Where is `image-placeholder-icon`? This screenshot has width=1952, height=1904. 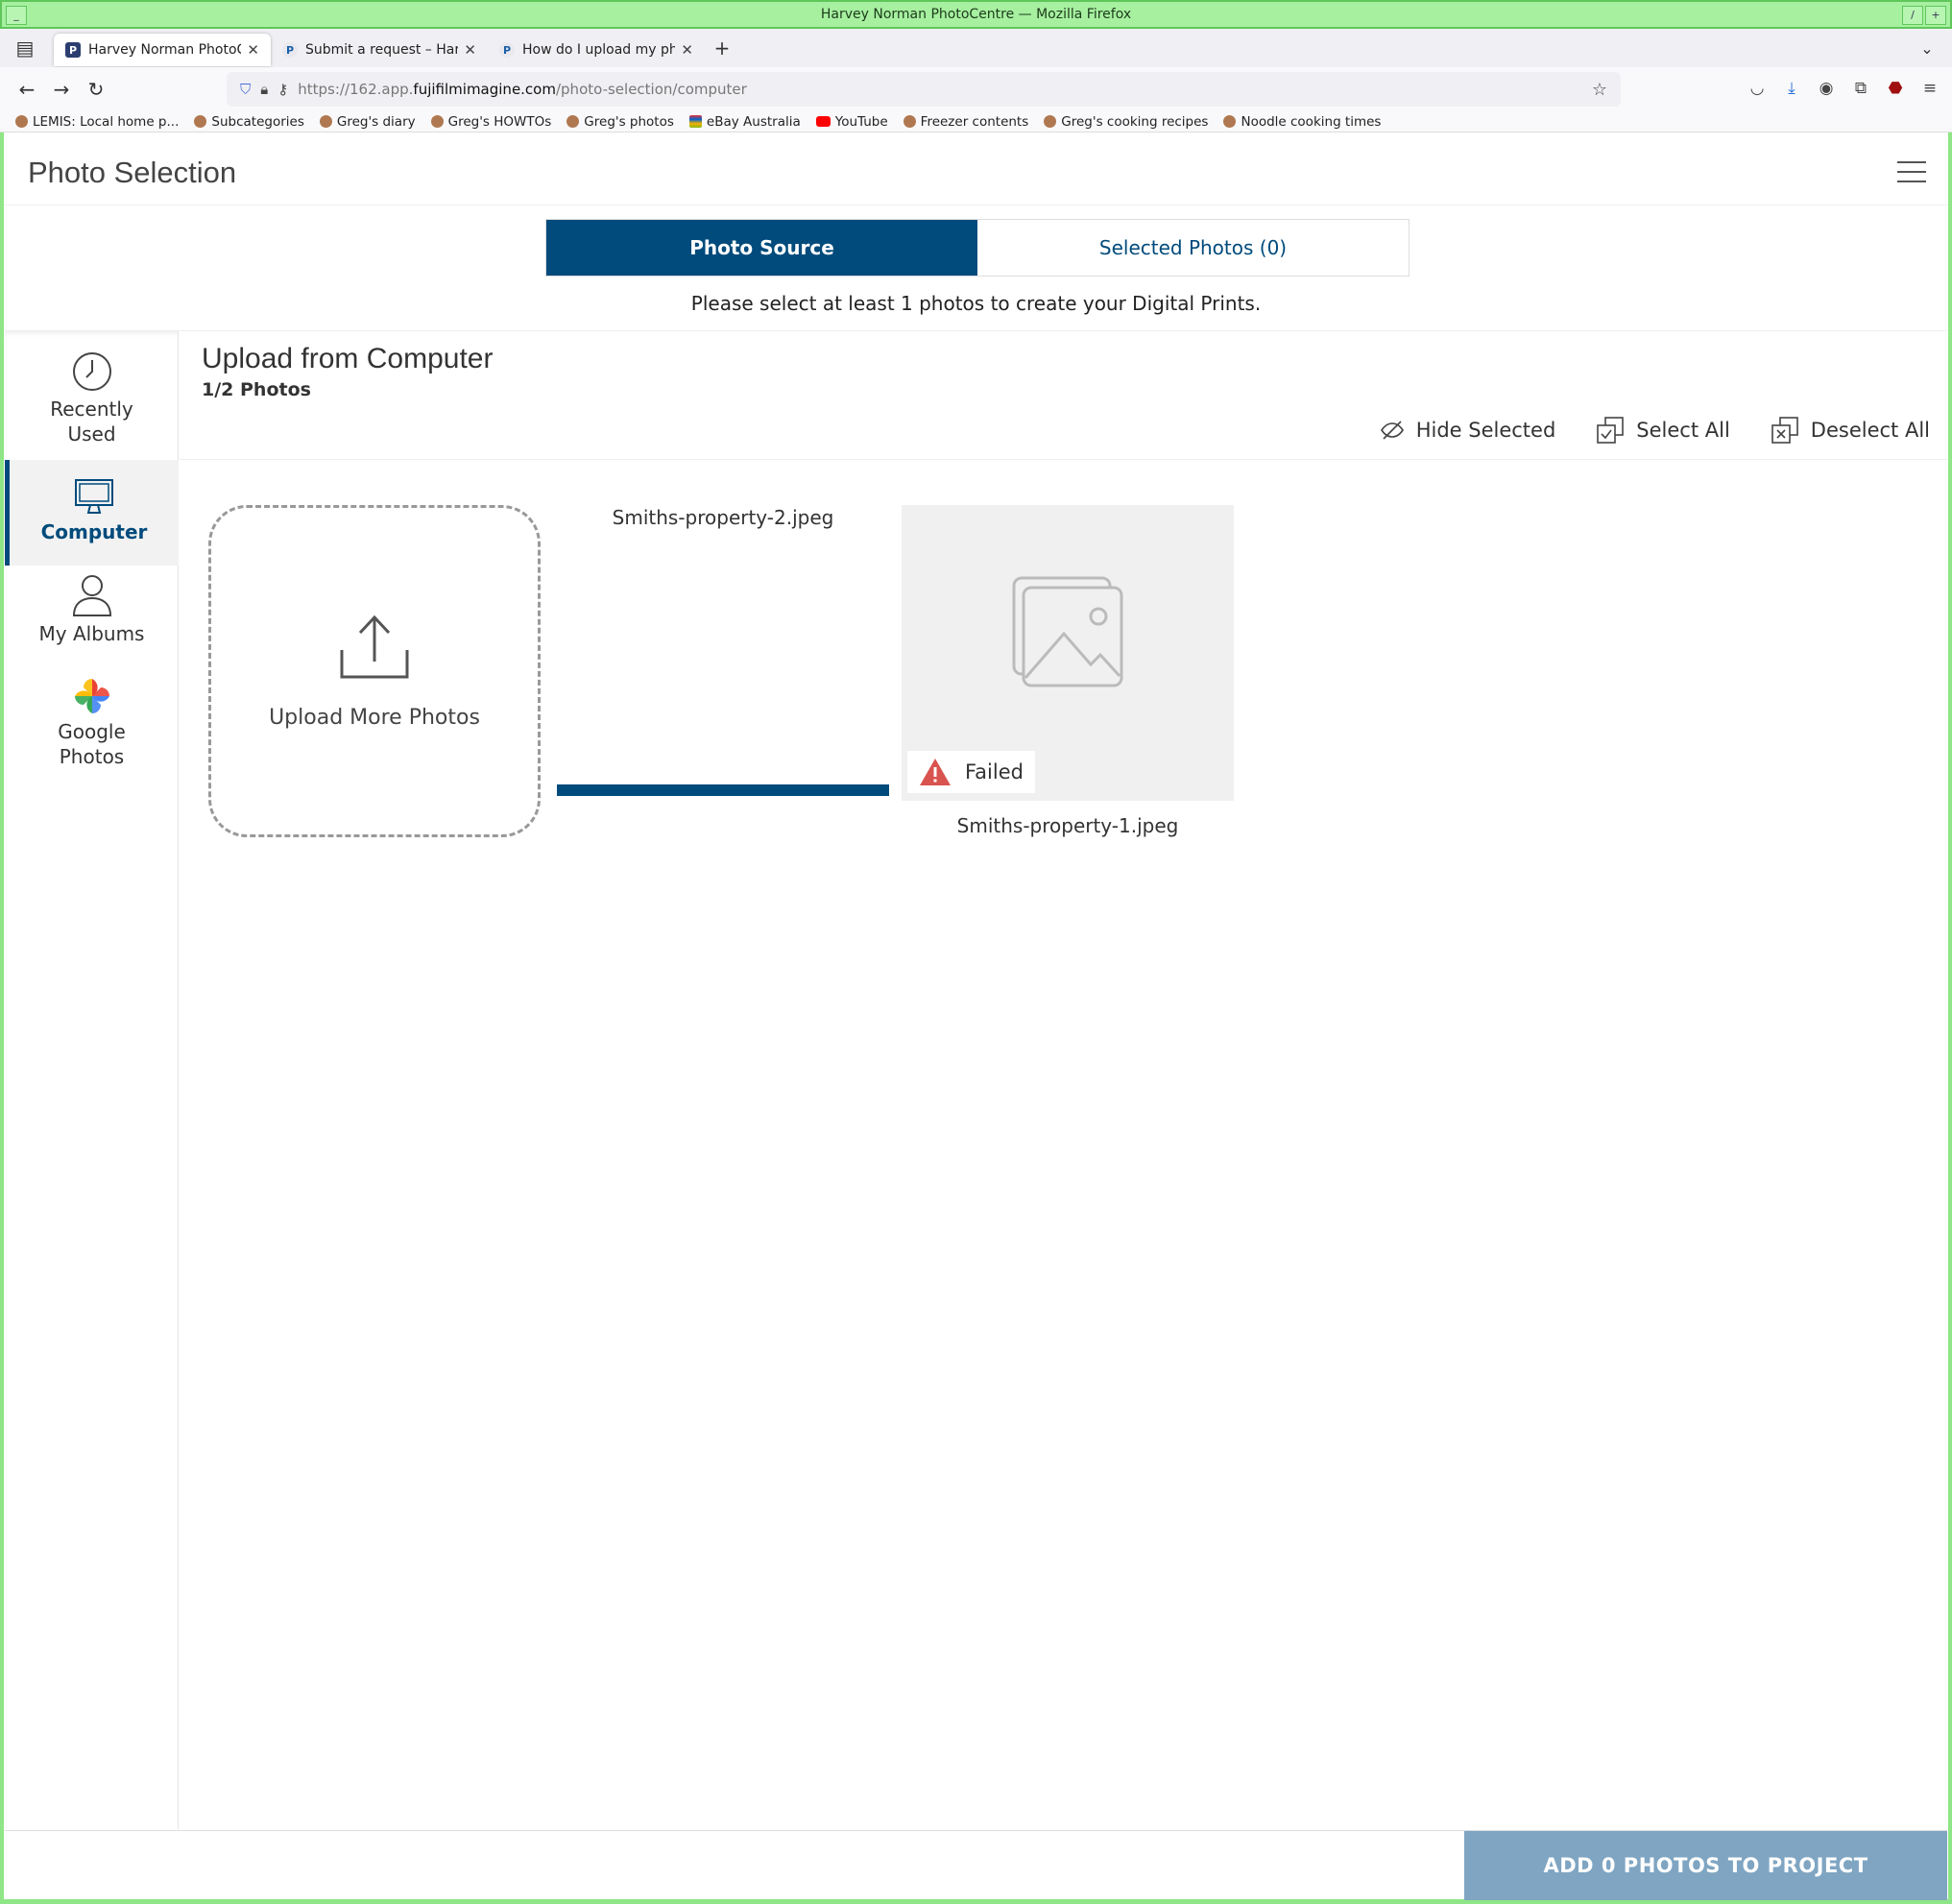 image-placeholder-icon is located at coordinates (1067, 632).